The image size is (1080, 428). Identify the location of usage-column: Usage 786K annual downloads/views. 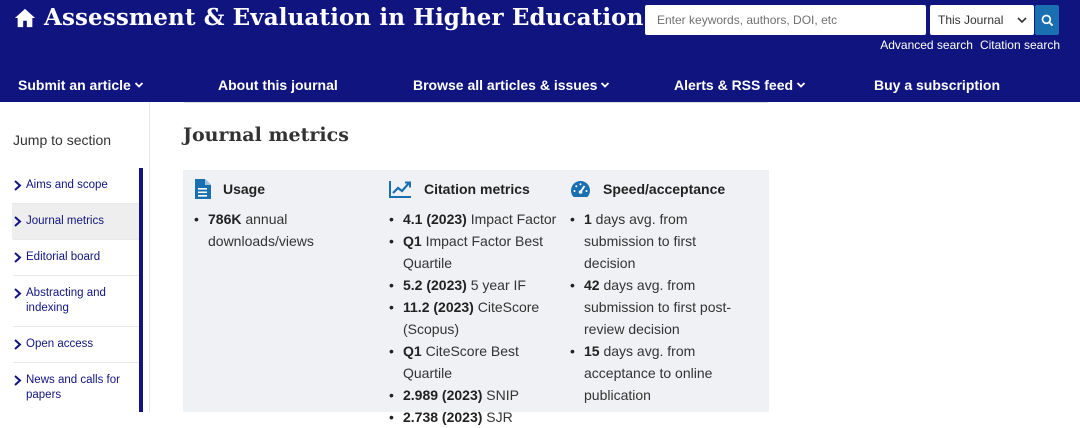
(289, 211).